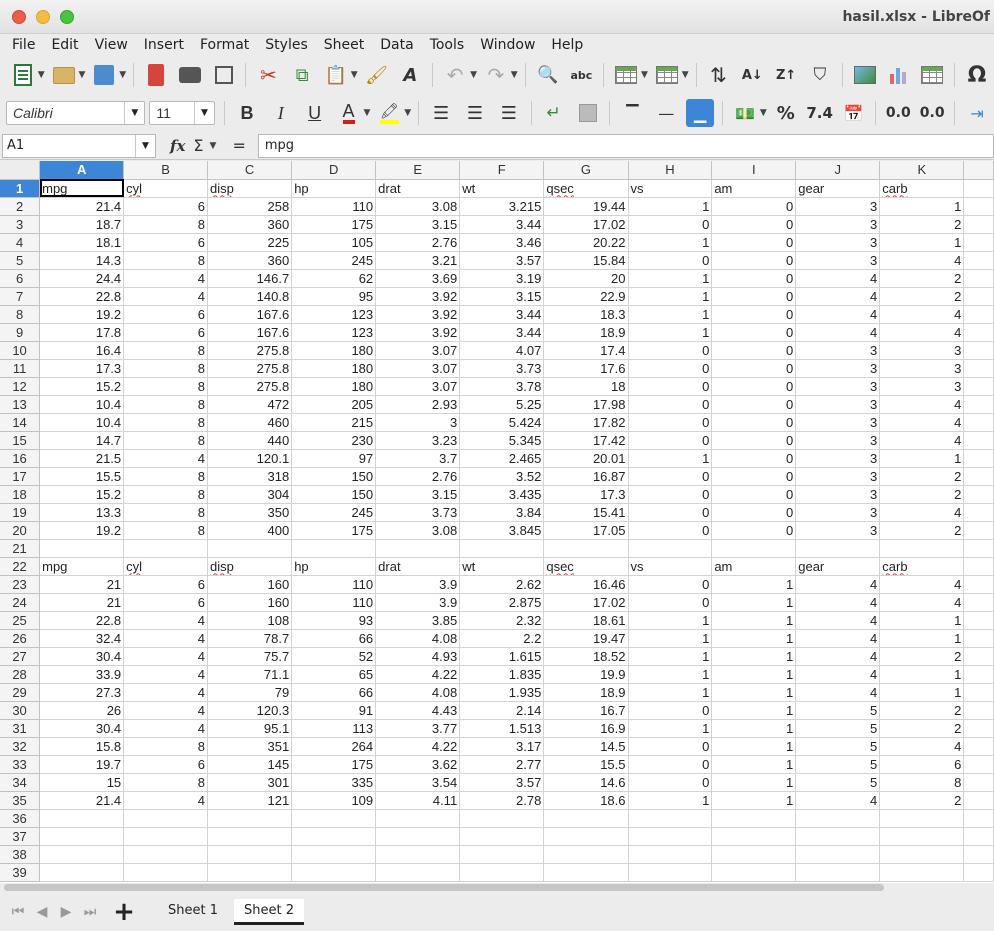 The height and width of the screenshot is (931, 994). Describe the element at coordinates (586, 764) in the screenshot. I see `cell: 15.5` at that location.